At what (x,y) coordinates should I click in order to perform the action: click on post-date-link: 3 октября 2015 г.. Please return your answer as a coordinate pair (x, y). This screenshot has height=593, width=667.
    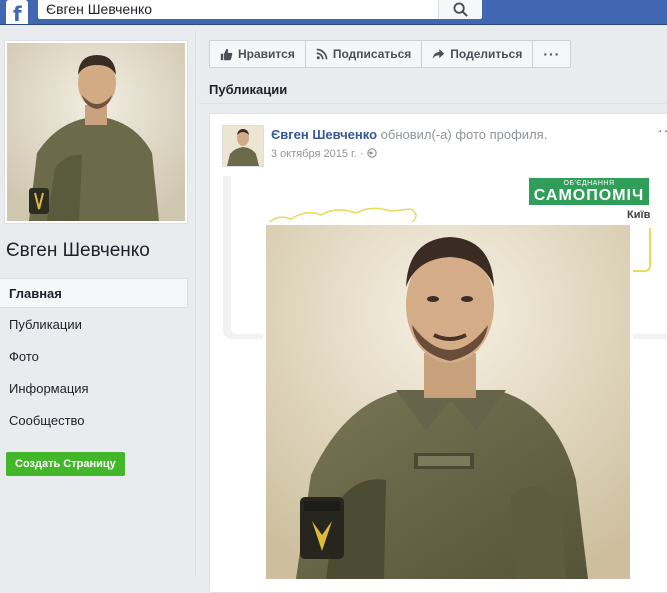
    Looking at the image, I should click on (314, 154).